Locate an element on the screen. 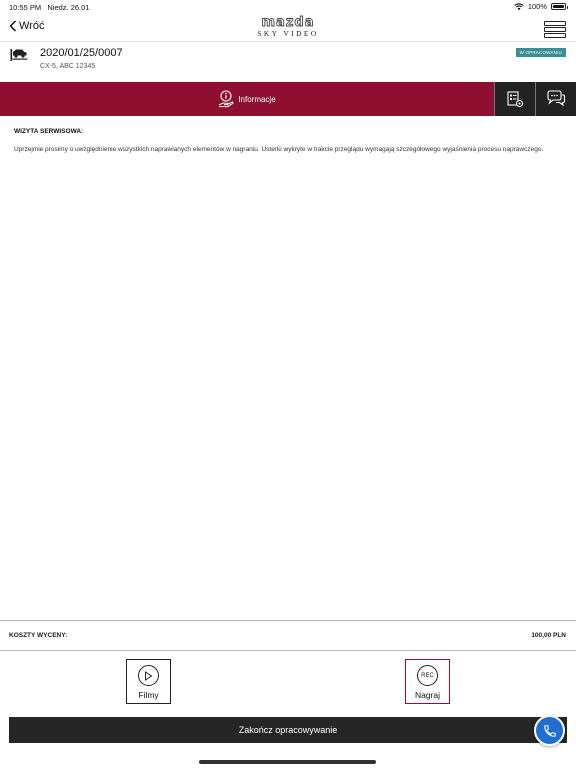 Image resolution: width=576 pixels, height=768 pixels. info-hand-icon is located at coordinates (226, 99).